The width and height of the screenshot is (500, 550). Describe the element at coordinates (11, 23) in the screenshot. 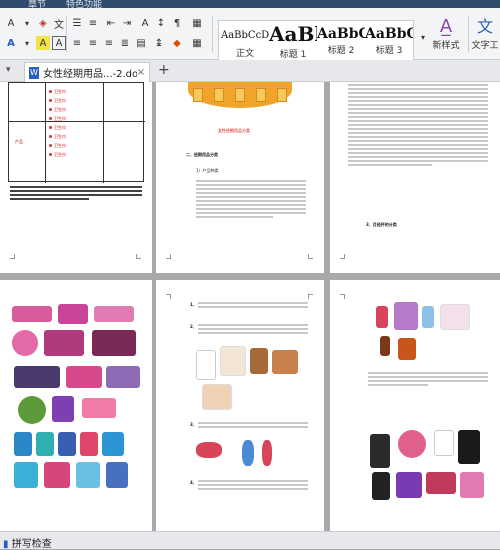

I see `font-shrink-icon: A` at that location.